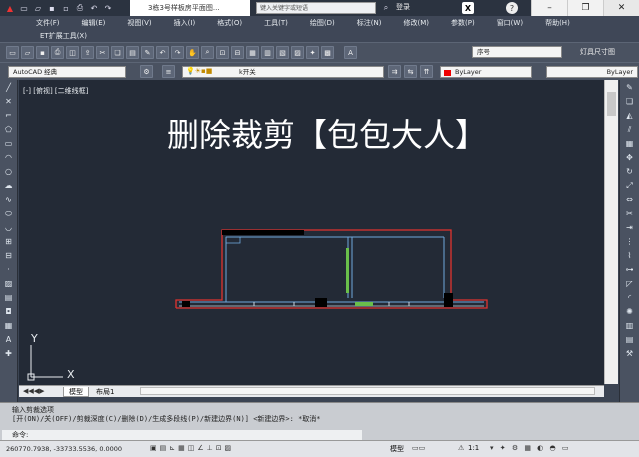 The width and height of the screenshot is (639, 457). Describe the element at coordinates (34, 391) in the screenshot. I see `tab-nav-arrows: ◀◀◀▶` at that location.